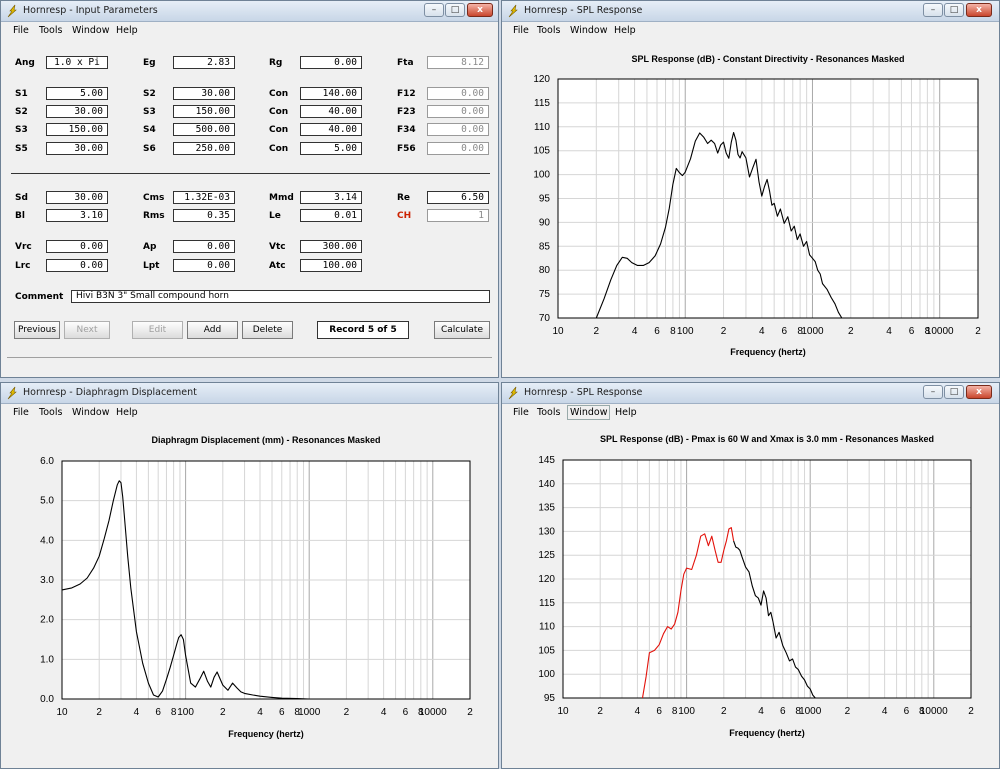  Describe the element at coordinates (77, 197) in the screenshot. I see `sd-field: 30.00` at that location.